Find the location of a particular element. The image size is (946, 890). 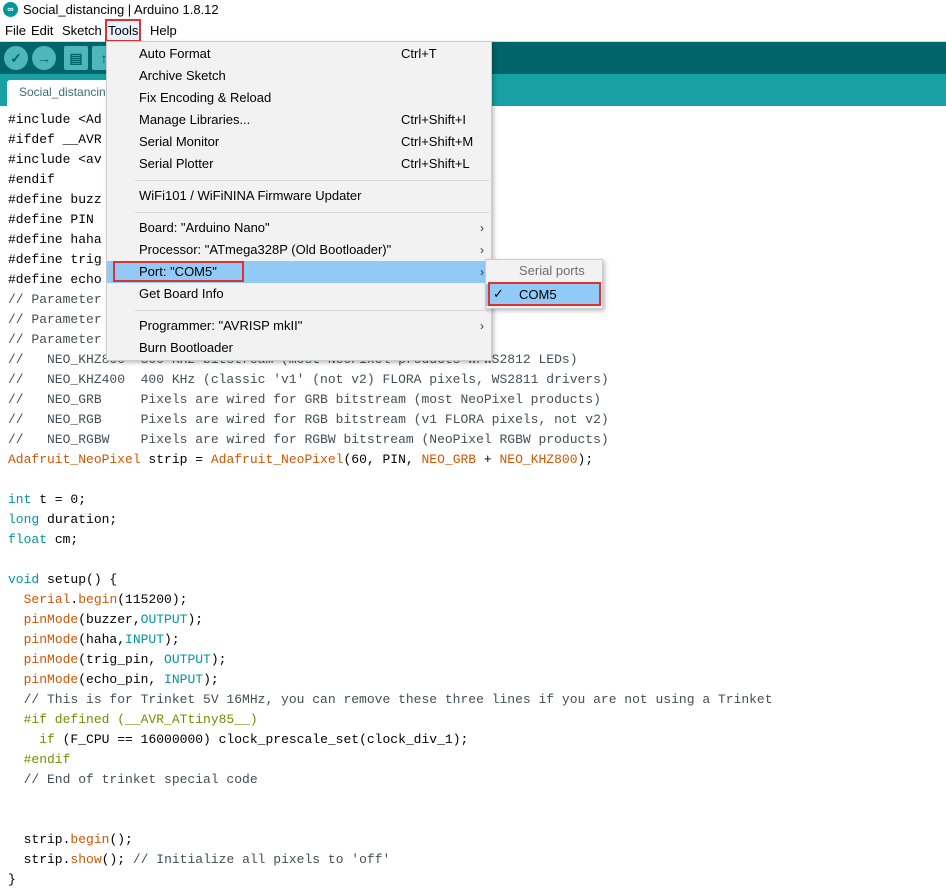

code-token: strip = is located at coordinates (175, 459).